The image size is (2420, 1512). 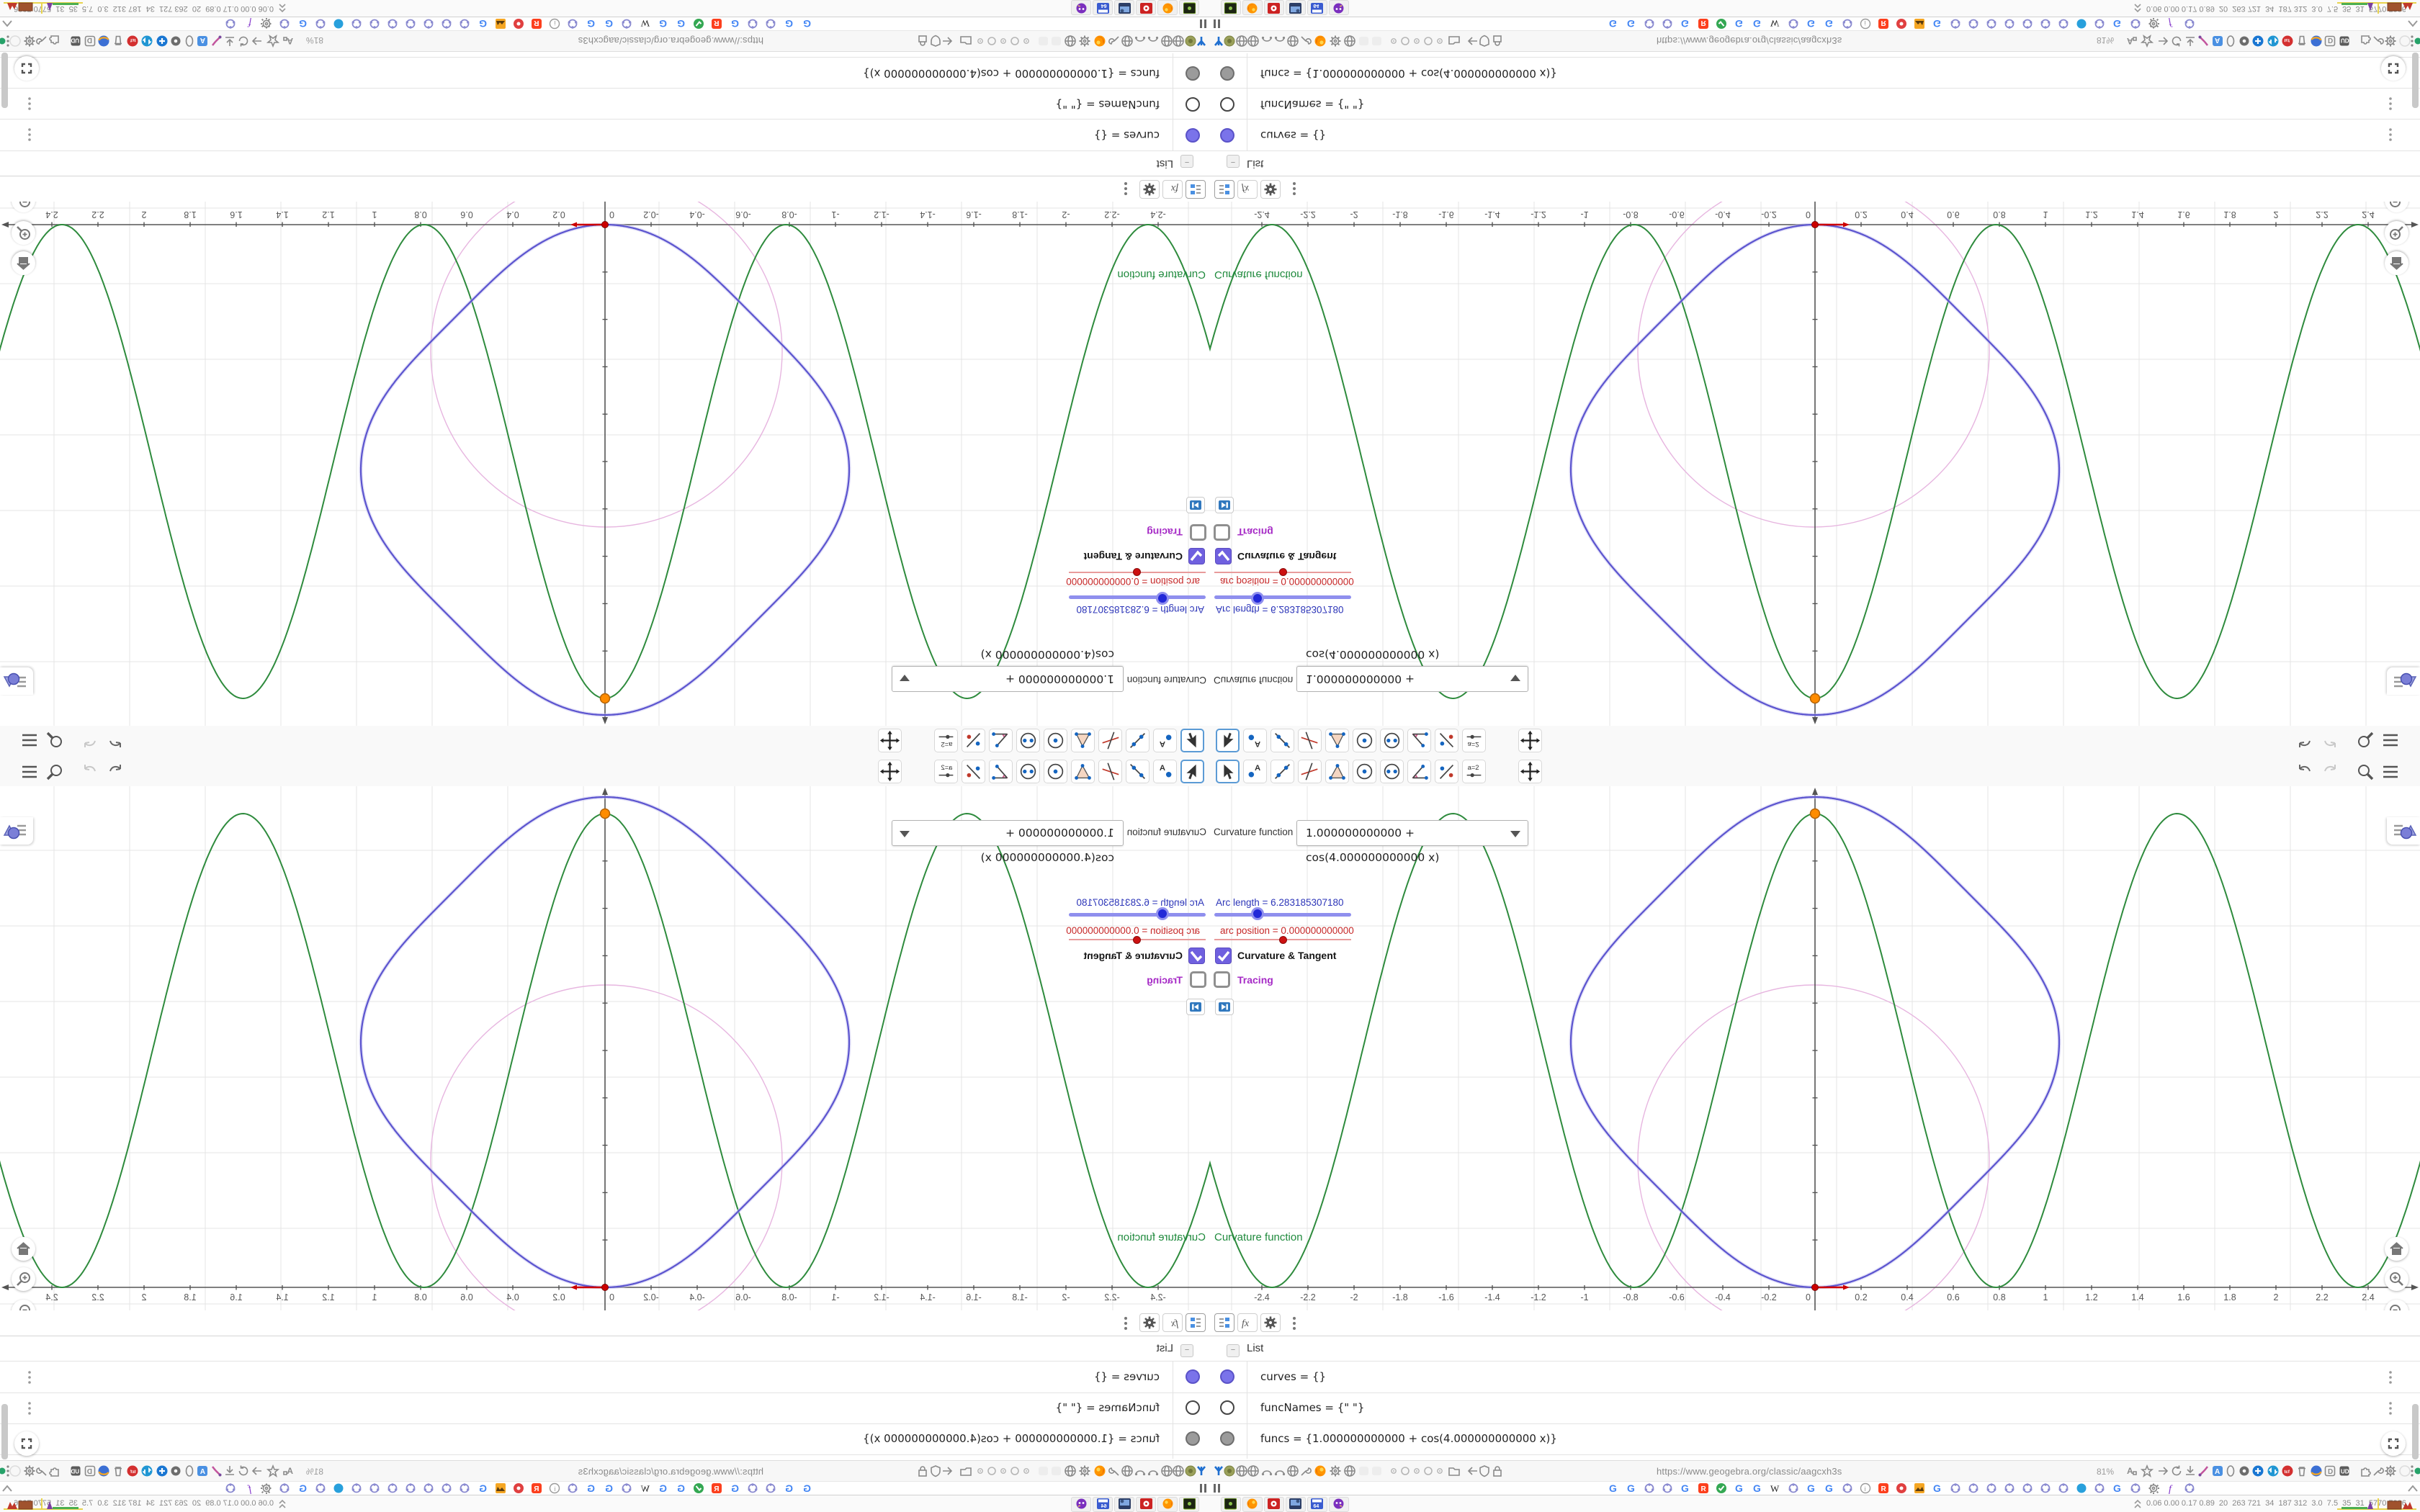 I want to click on star-icon, so click(x=2147, y=39).